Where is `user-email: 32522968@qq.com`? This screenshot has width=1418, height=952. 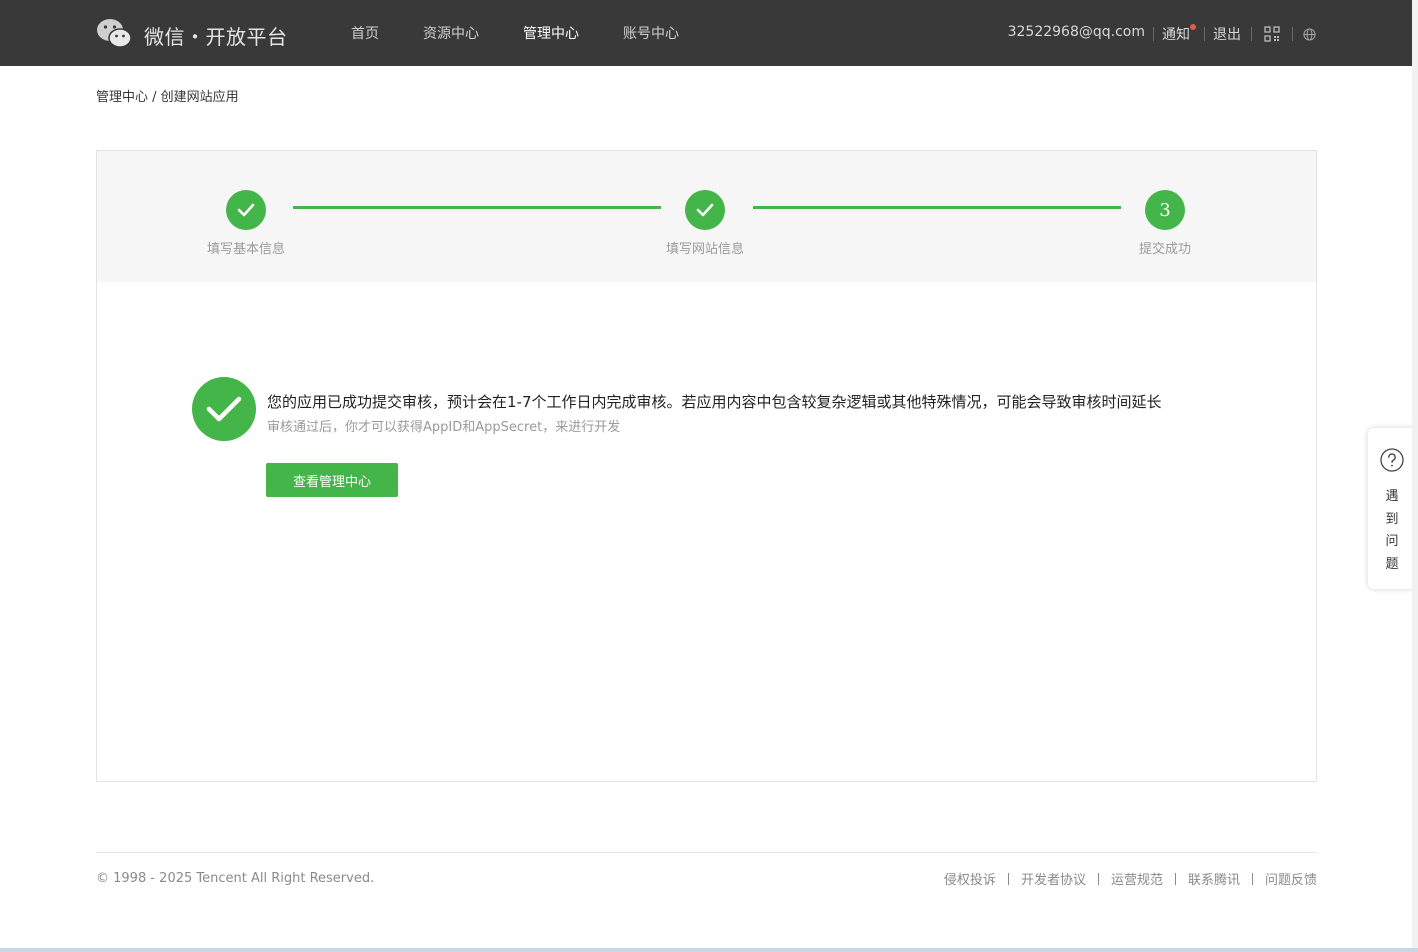 user-email: 32522968@qq.com is located at coordinates (1076, 32).